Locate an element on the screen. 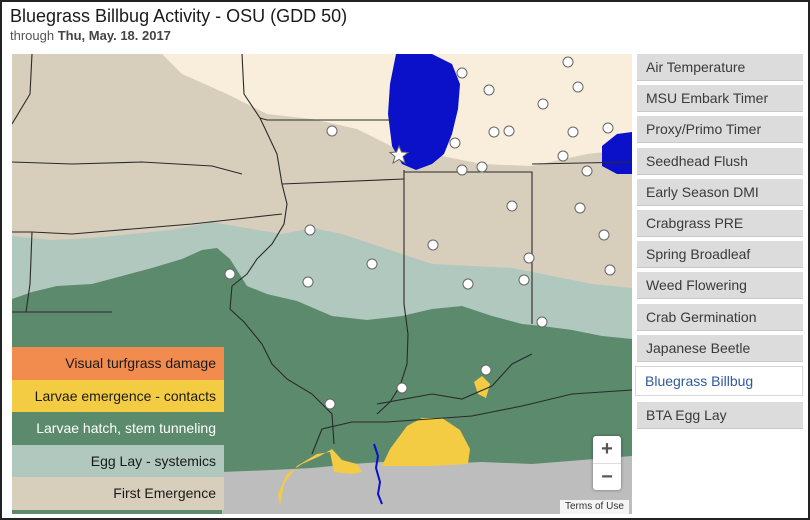 The width and height of the screenshot is (810, 520). sidebar-item-proxy-primo-timer: Proxy/Primo Timer is located at coordinates (720, 130).